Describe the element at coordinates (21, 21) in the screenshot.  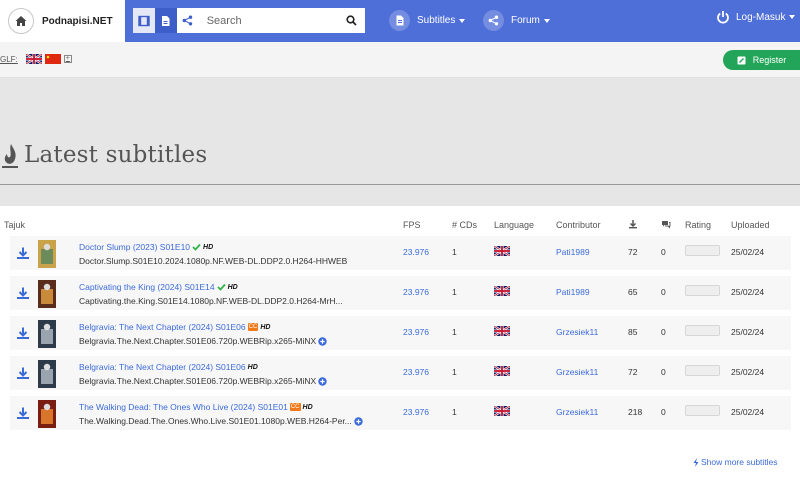
I see `home-icon` at that location.